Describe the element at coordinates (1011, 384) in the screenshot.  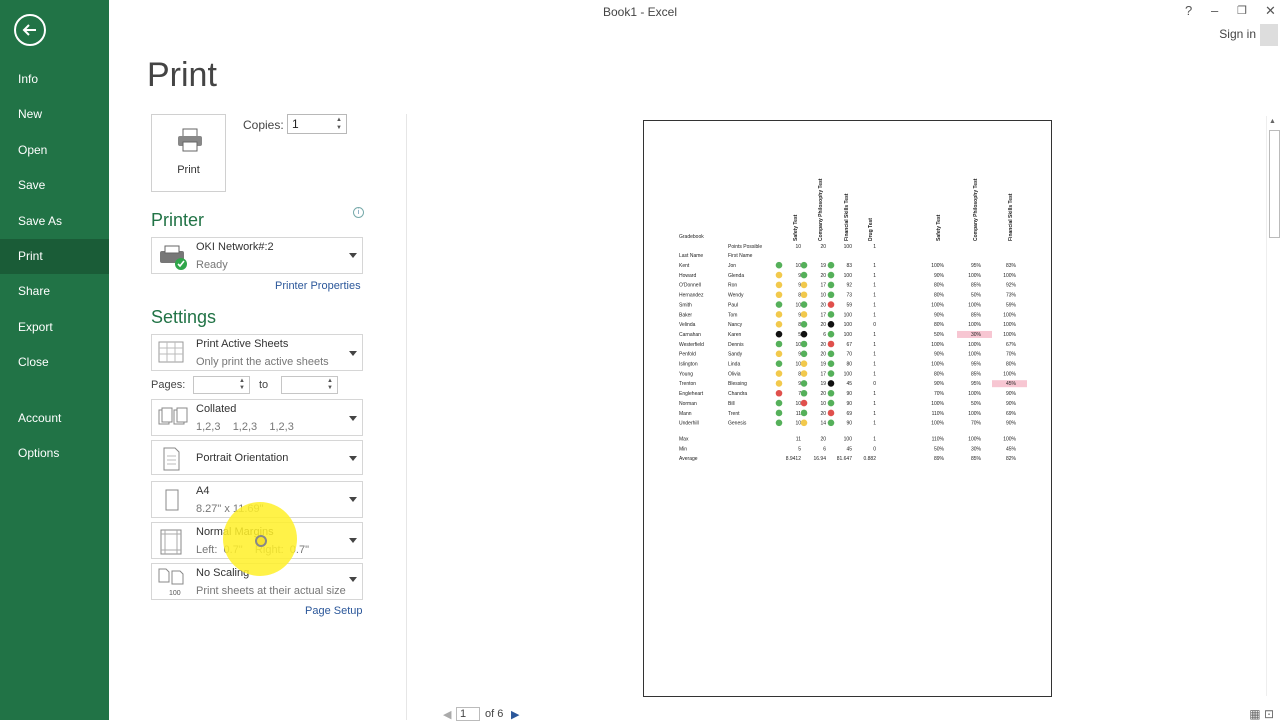
I see `percent-cell: 45%` at that location.